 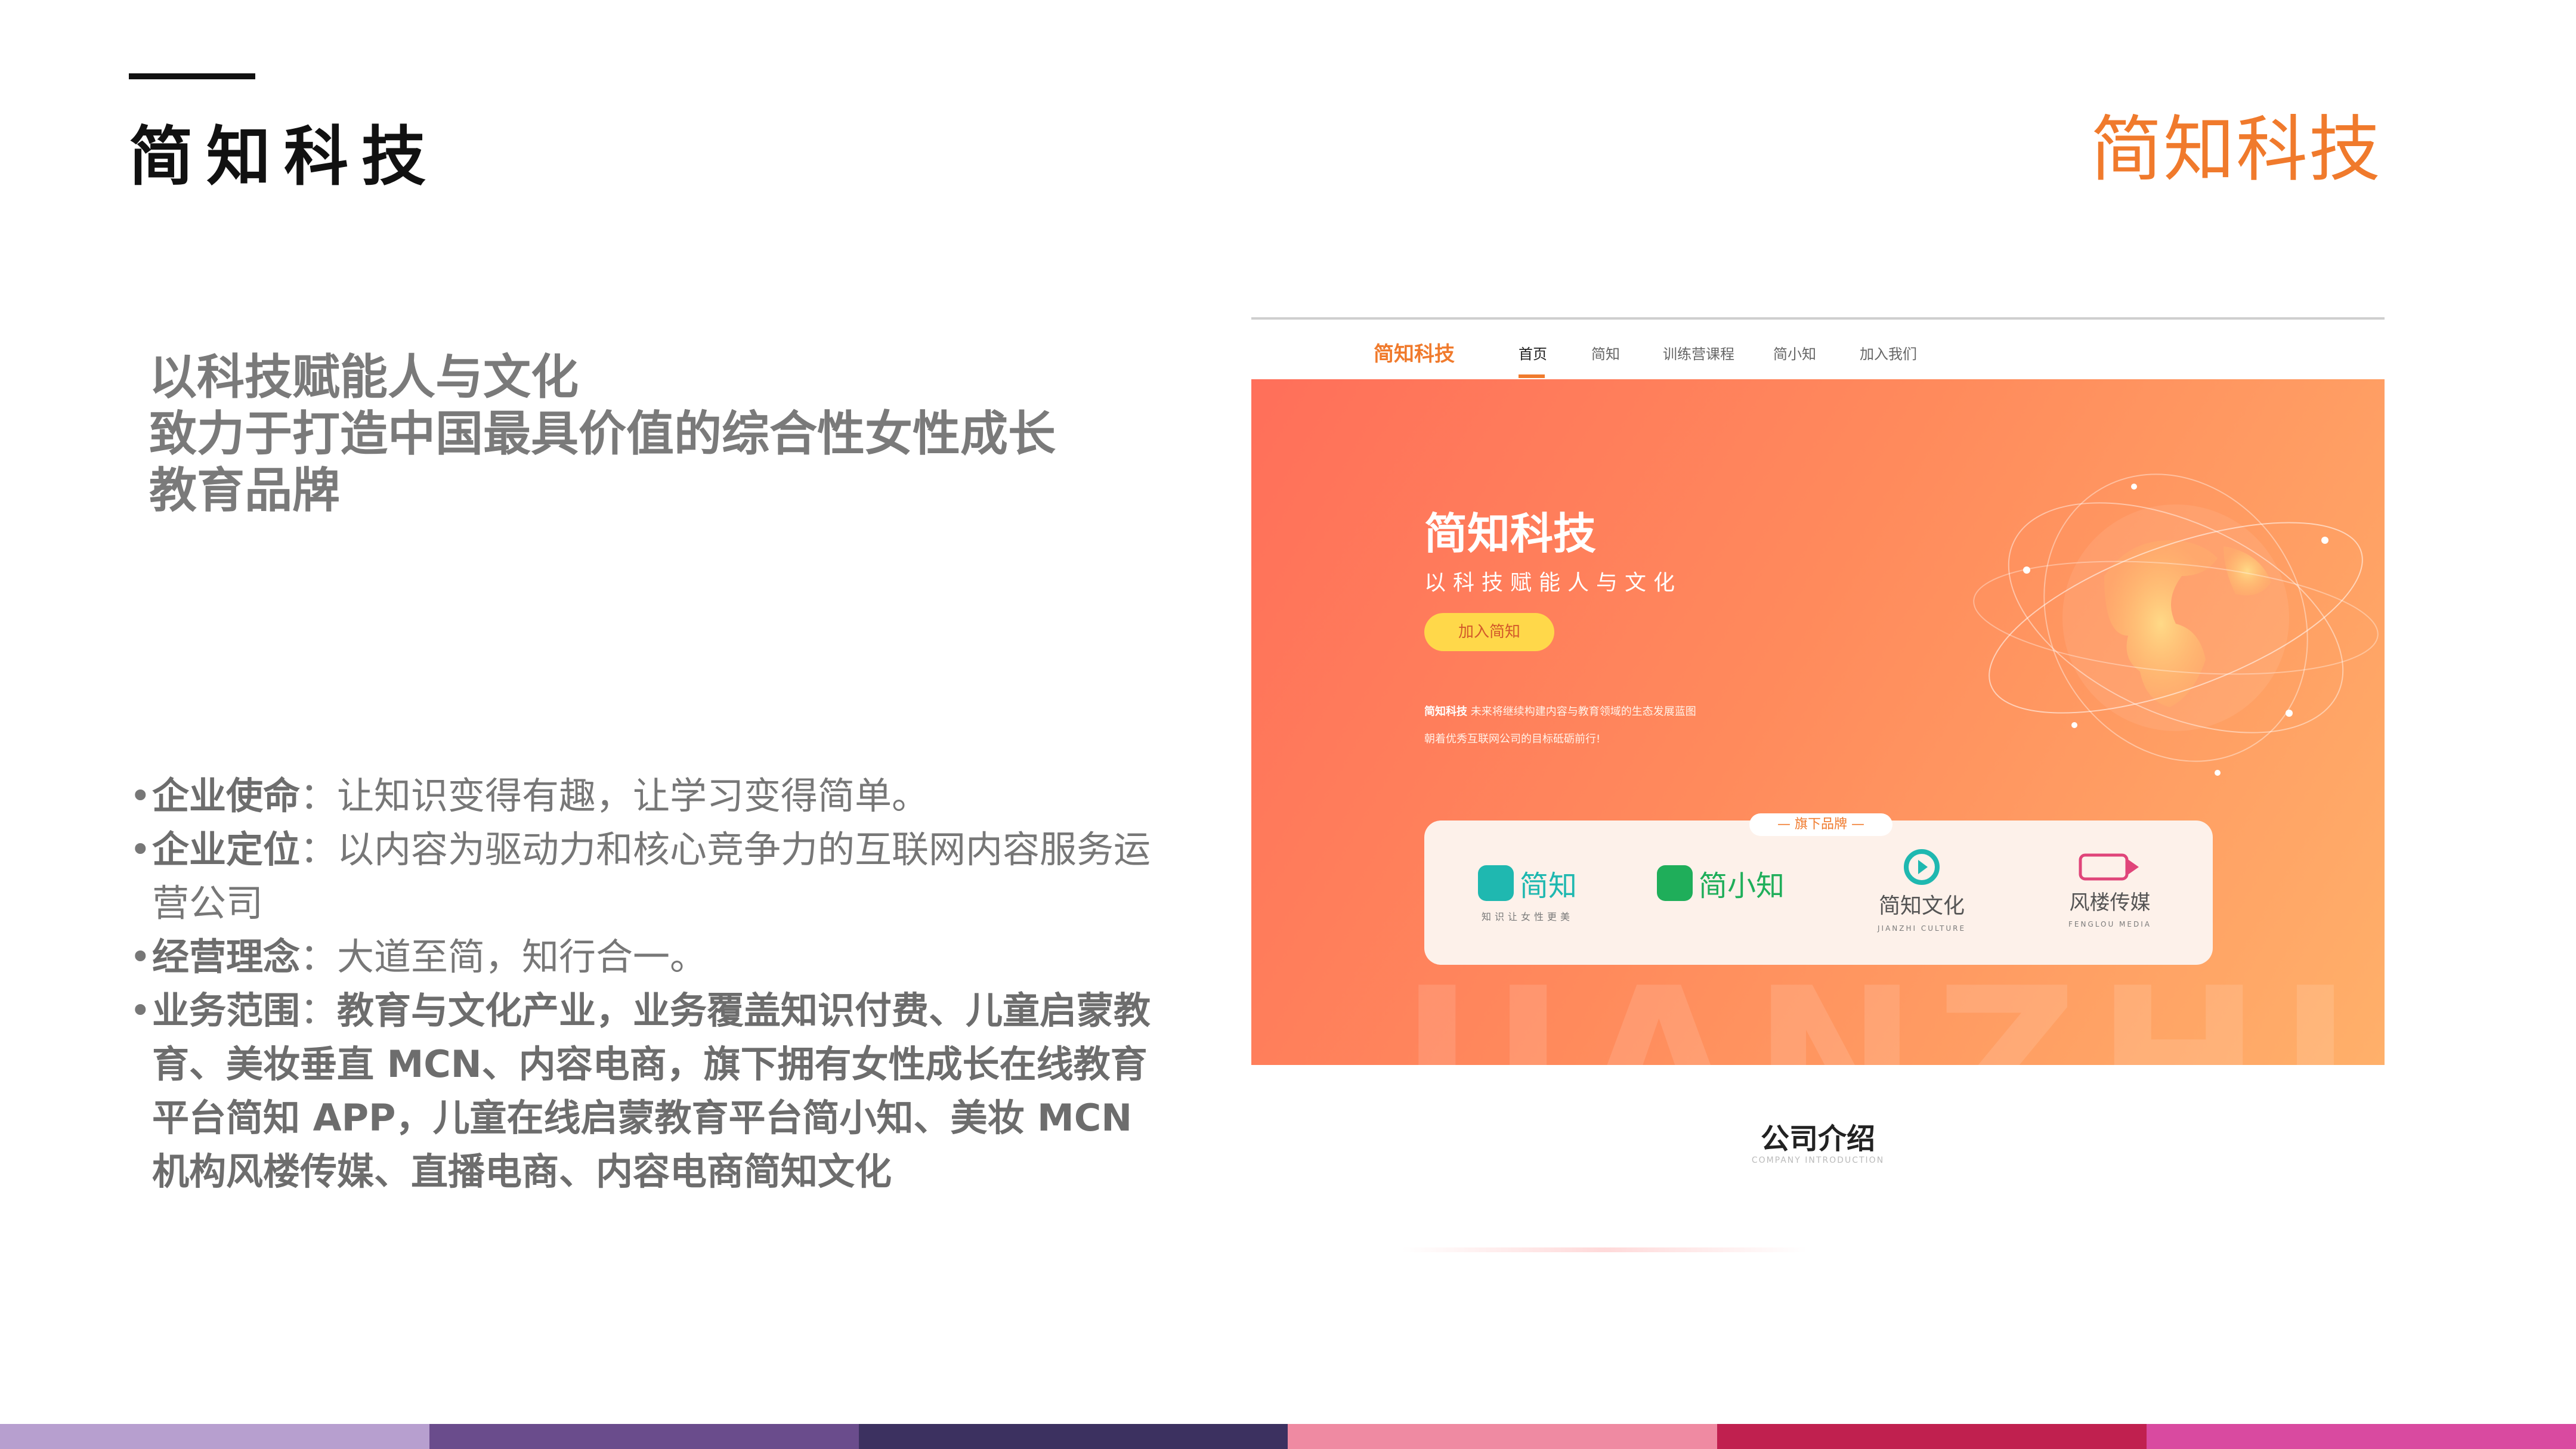 What do you see at coordinates (1675, 883) in the screenshot?
I see `jianxiaozhi-app-icon` at bounding box center [1675, 883].